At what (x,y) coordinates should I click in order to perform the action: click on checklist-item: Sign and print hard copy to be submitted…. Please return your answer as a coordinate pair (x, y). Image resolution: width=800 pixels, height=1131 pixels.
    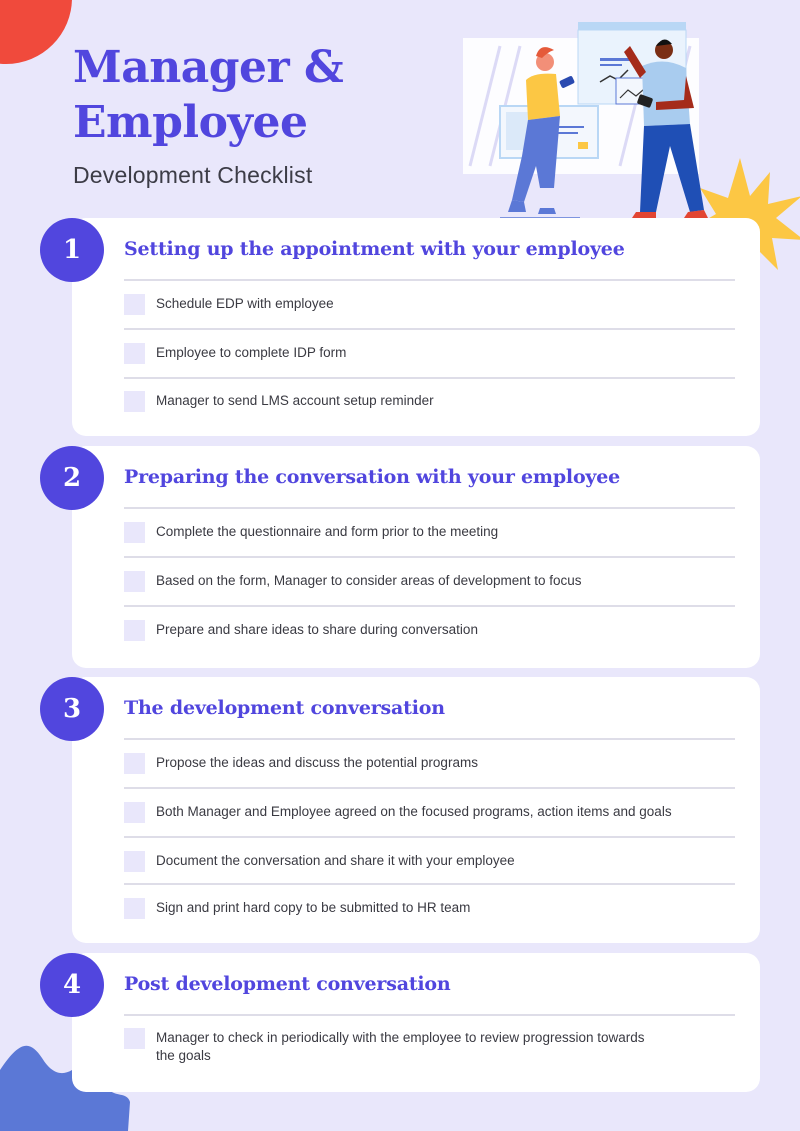
    Looking at the image, I should click on (424, 908).